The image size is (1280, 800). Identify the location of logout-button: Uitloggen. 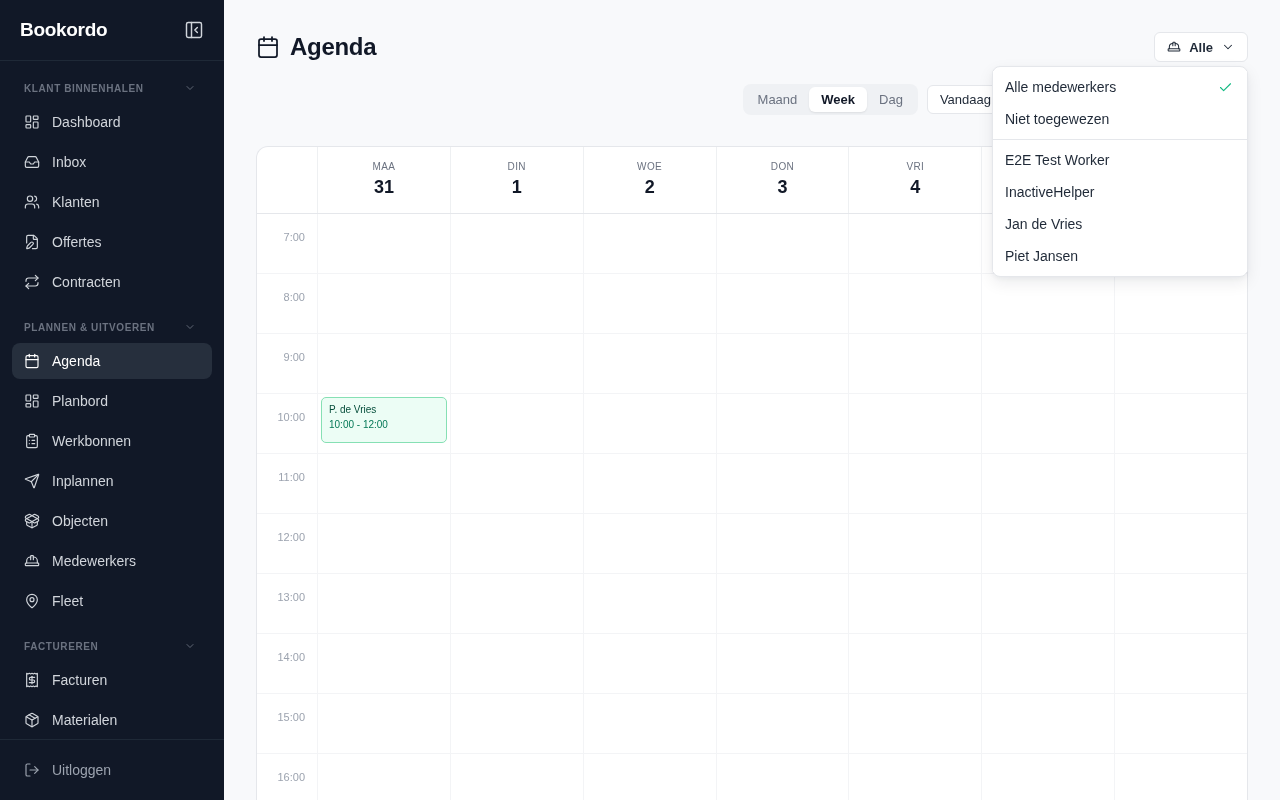
(112, 770).